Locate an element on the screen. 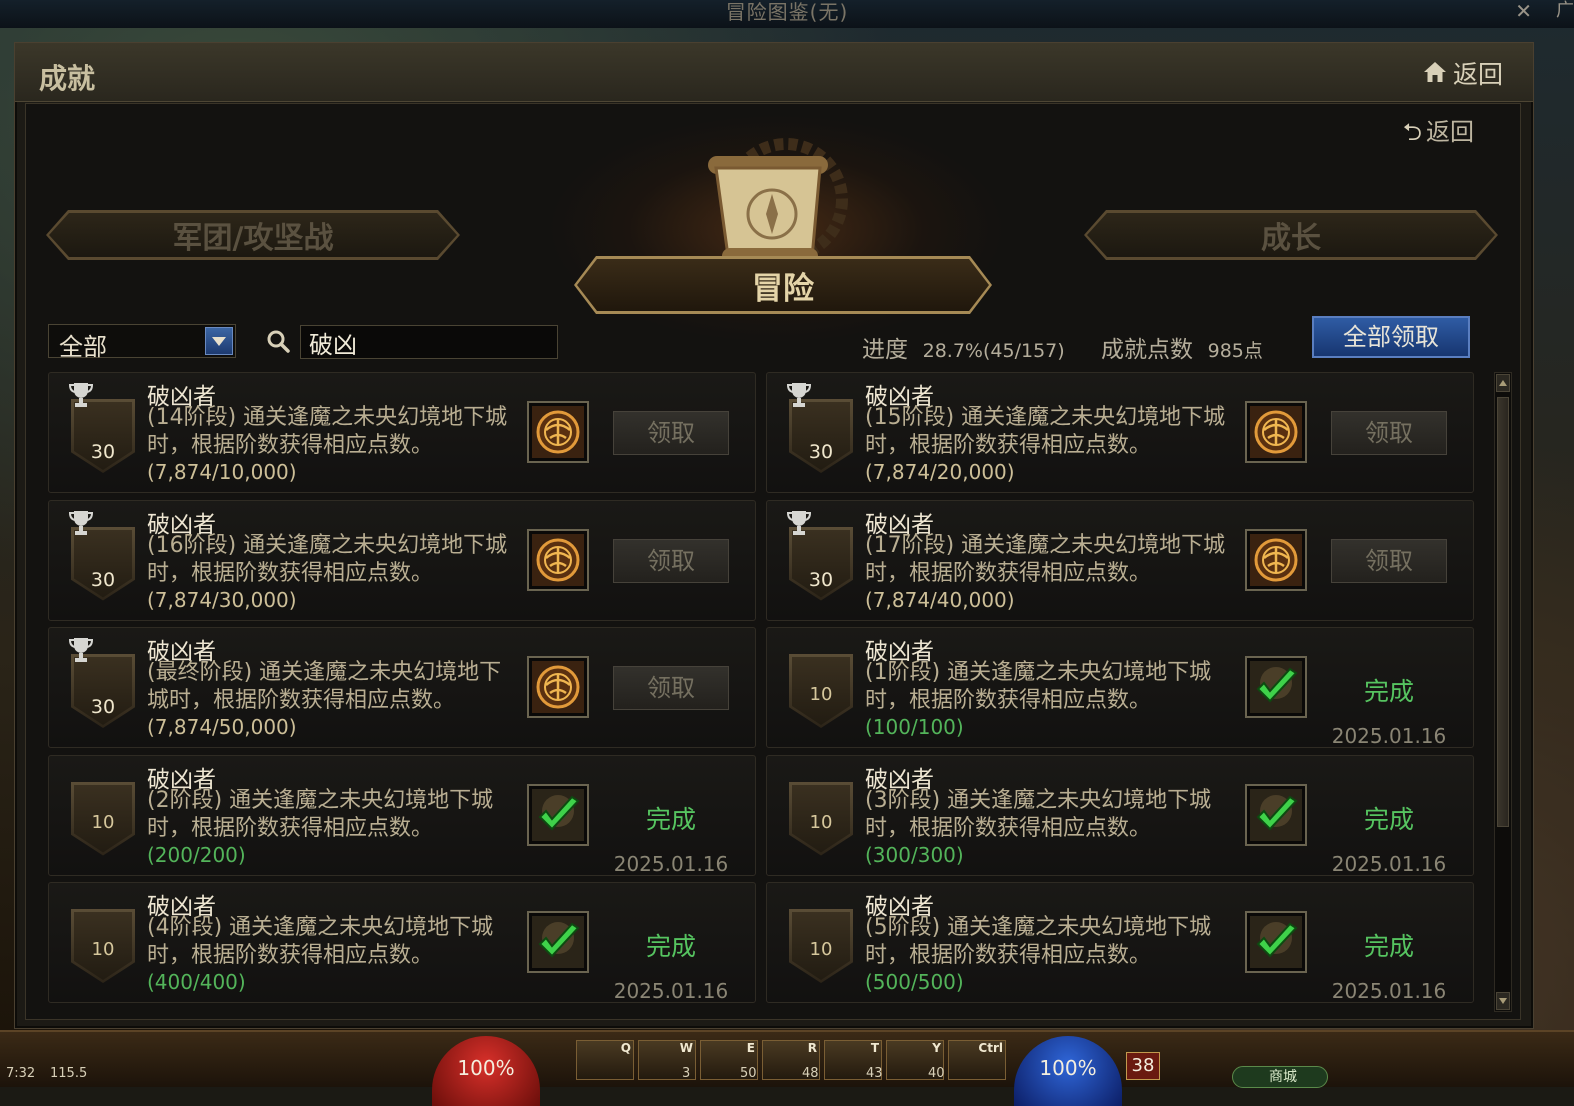 The width and height of the screenshot is (1574, 1106). hp-orb: 100% is located at coordinates (486, 1071).